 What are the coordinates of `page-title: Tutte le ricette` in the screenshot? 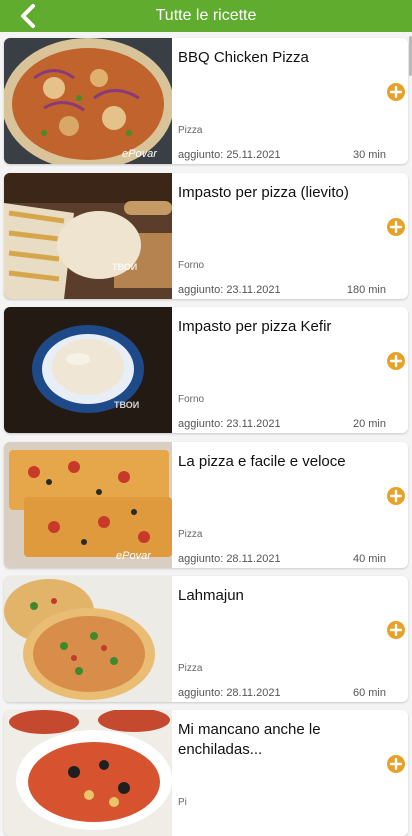 It's located at (206, 15).